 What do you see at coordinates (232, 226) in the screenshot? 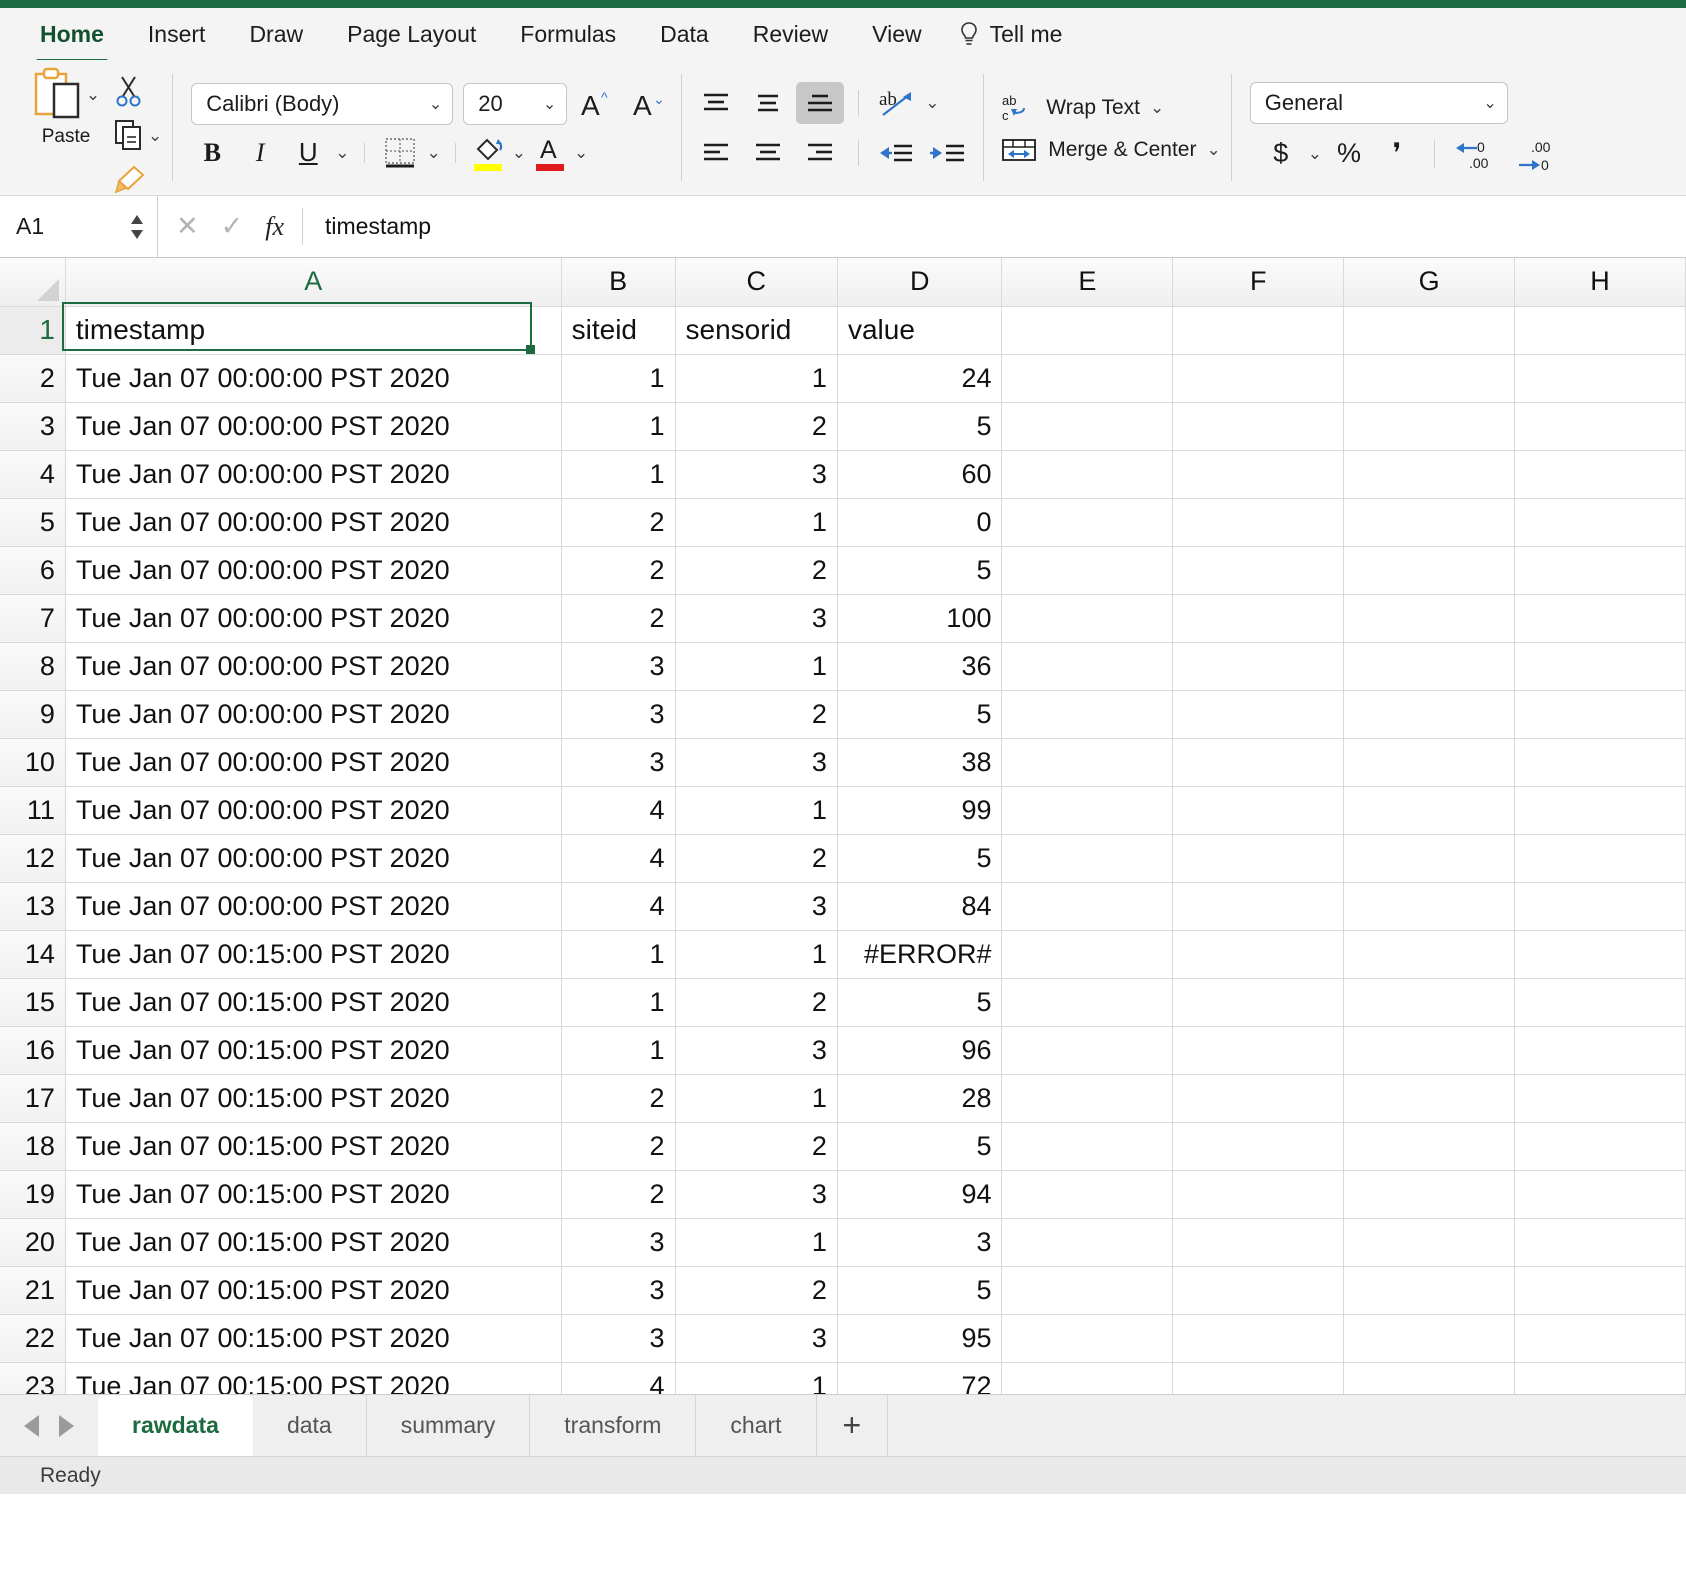
I see `confirm-edit-icon: ✓` at bounding box center [232, 226].